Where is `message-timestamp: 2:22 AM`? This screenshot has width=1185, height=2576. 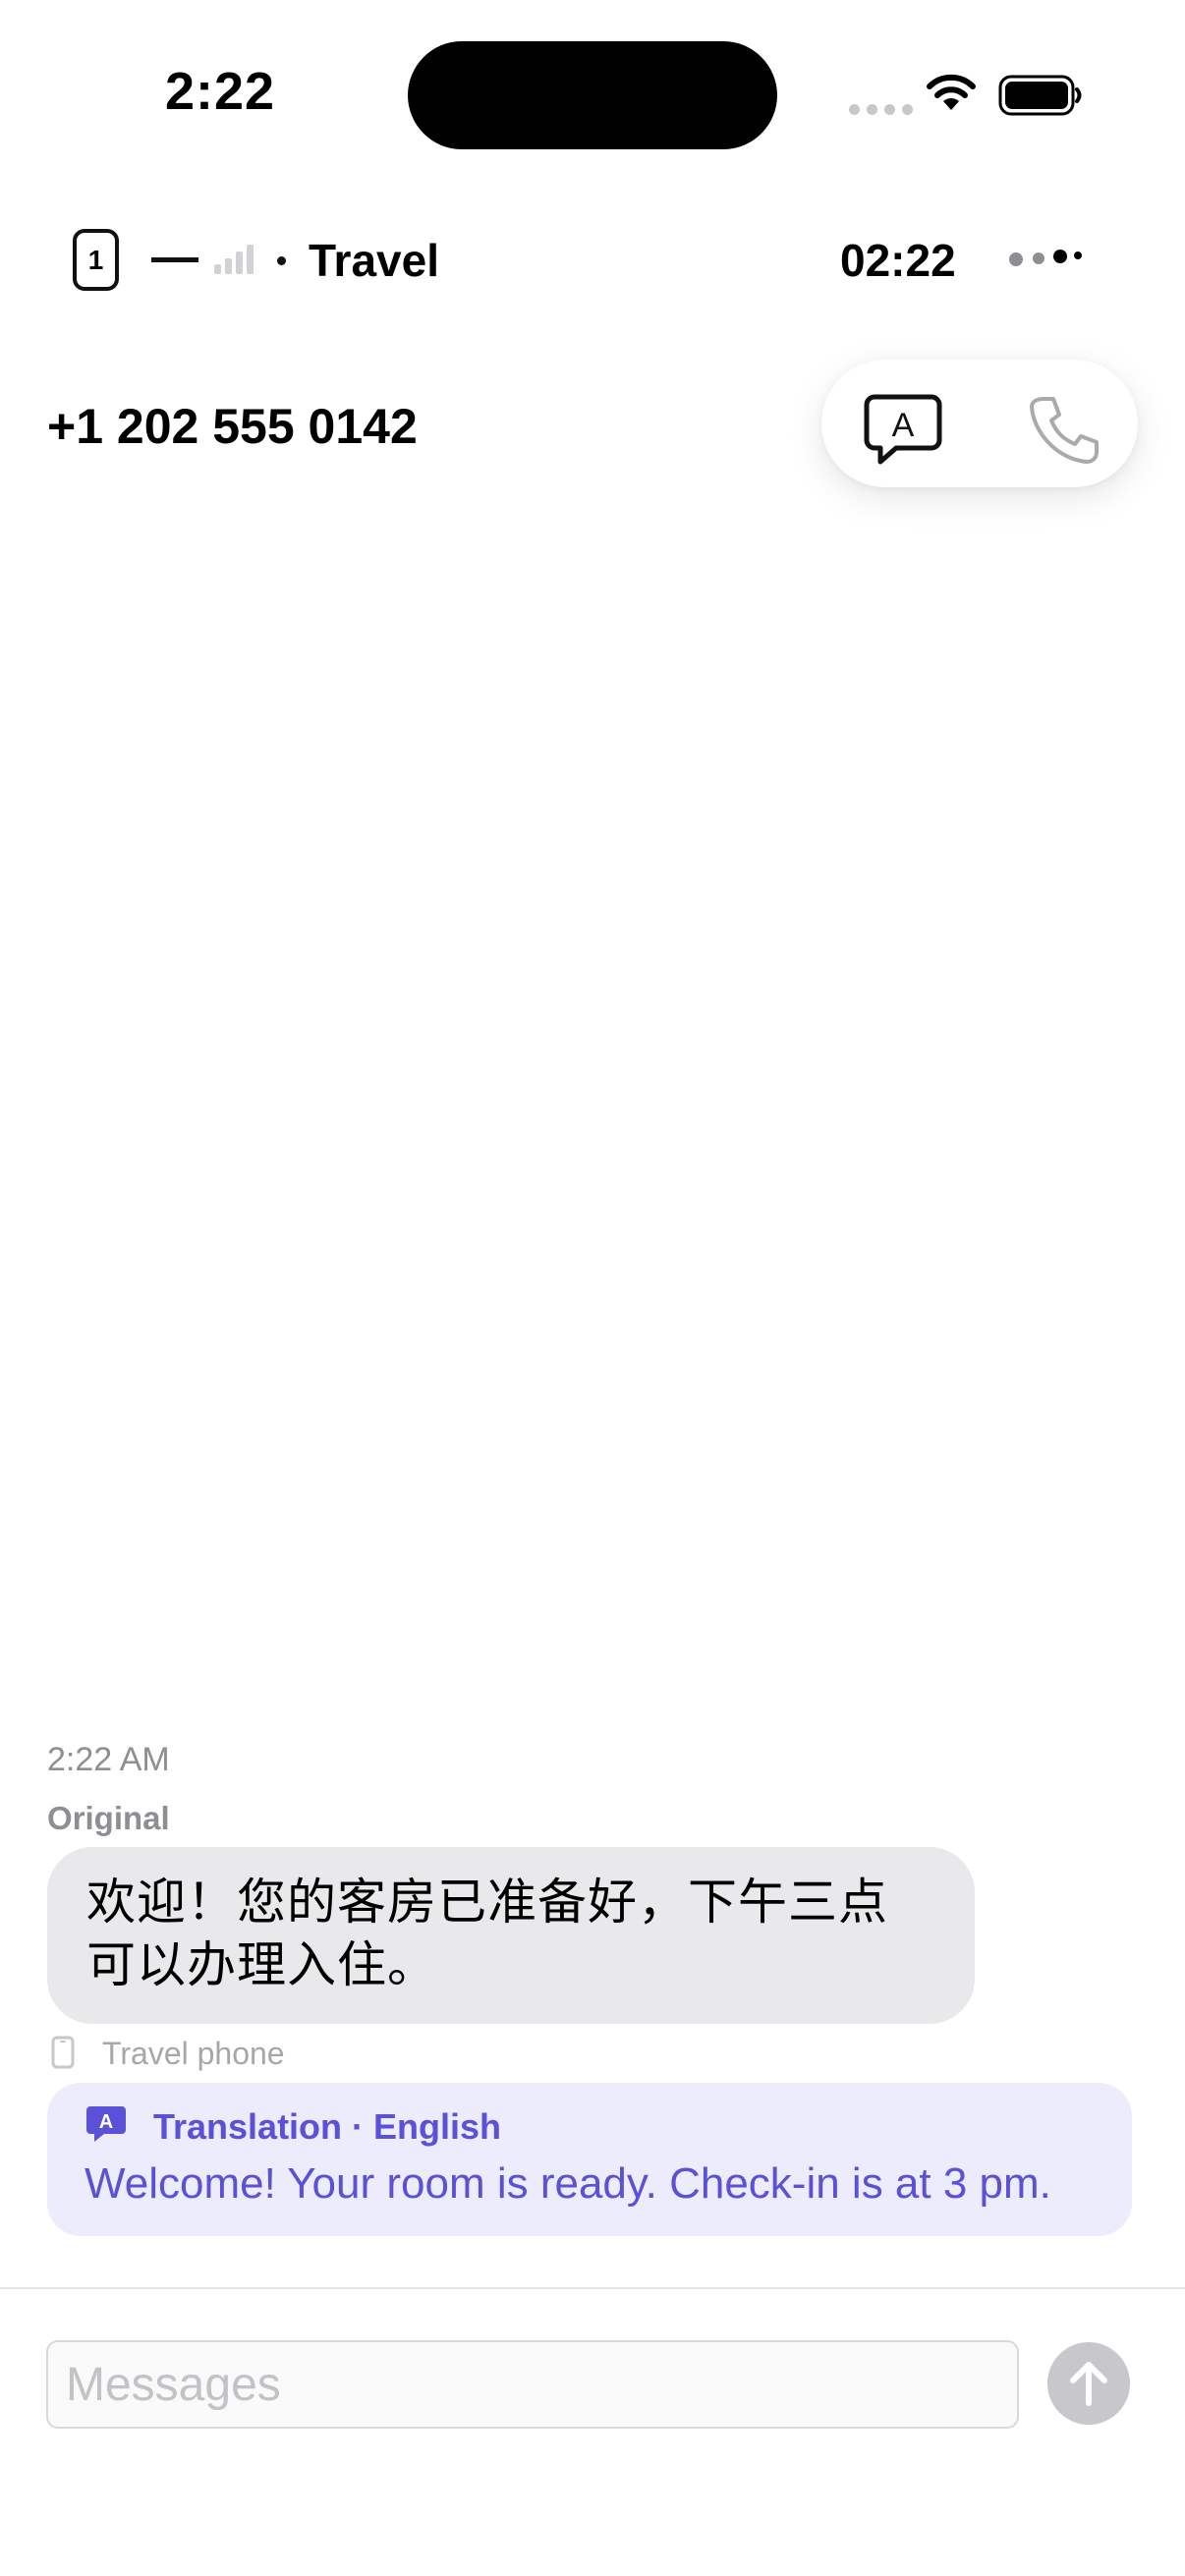 message-timestamp: 2:22 AM is located at coordinates (108, 1759).